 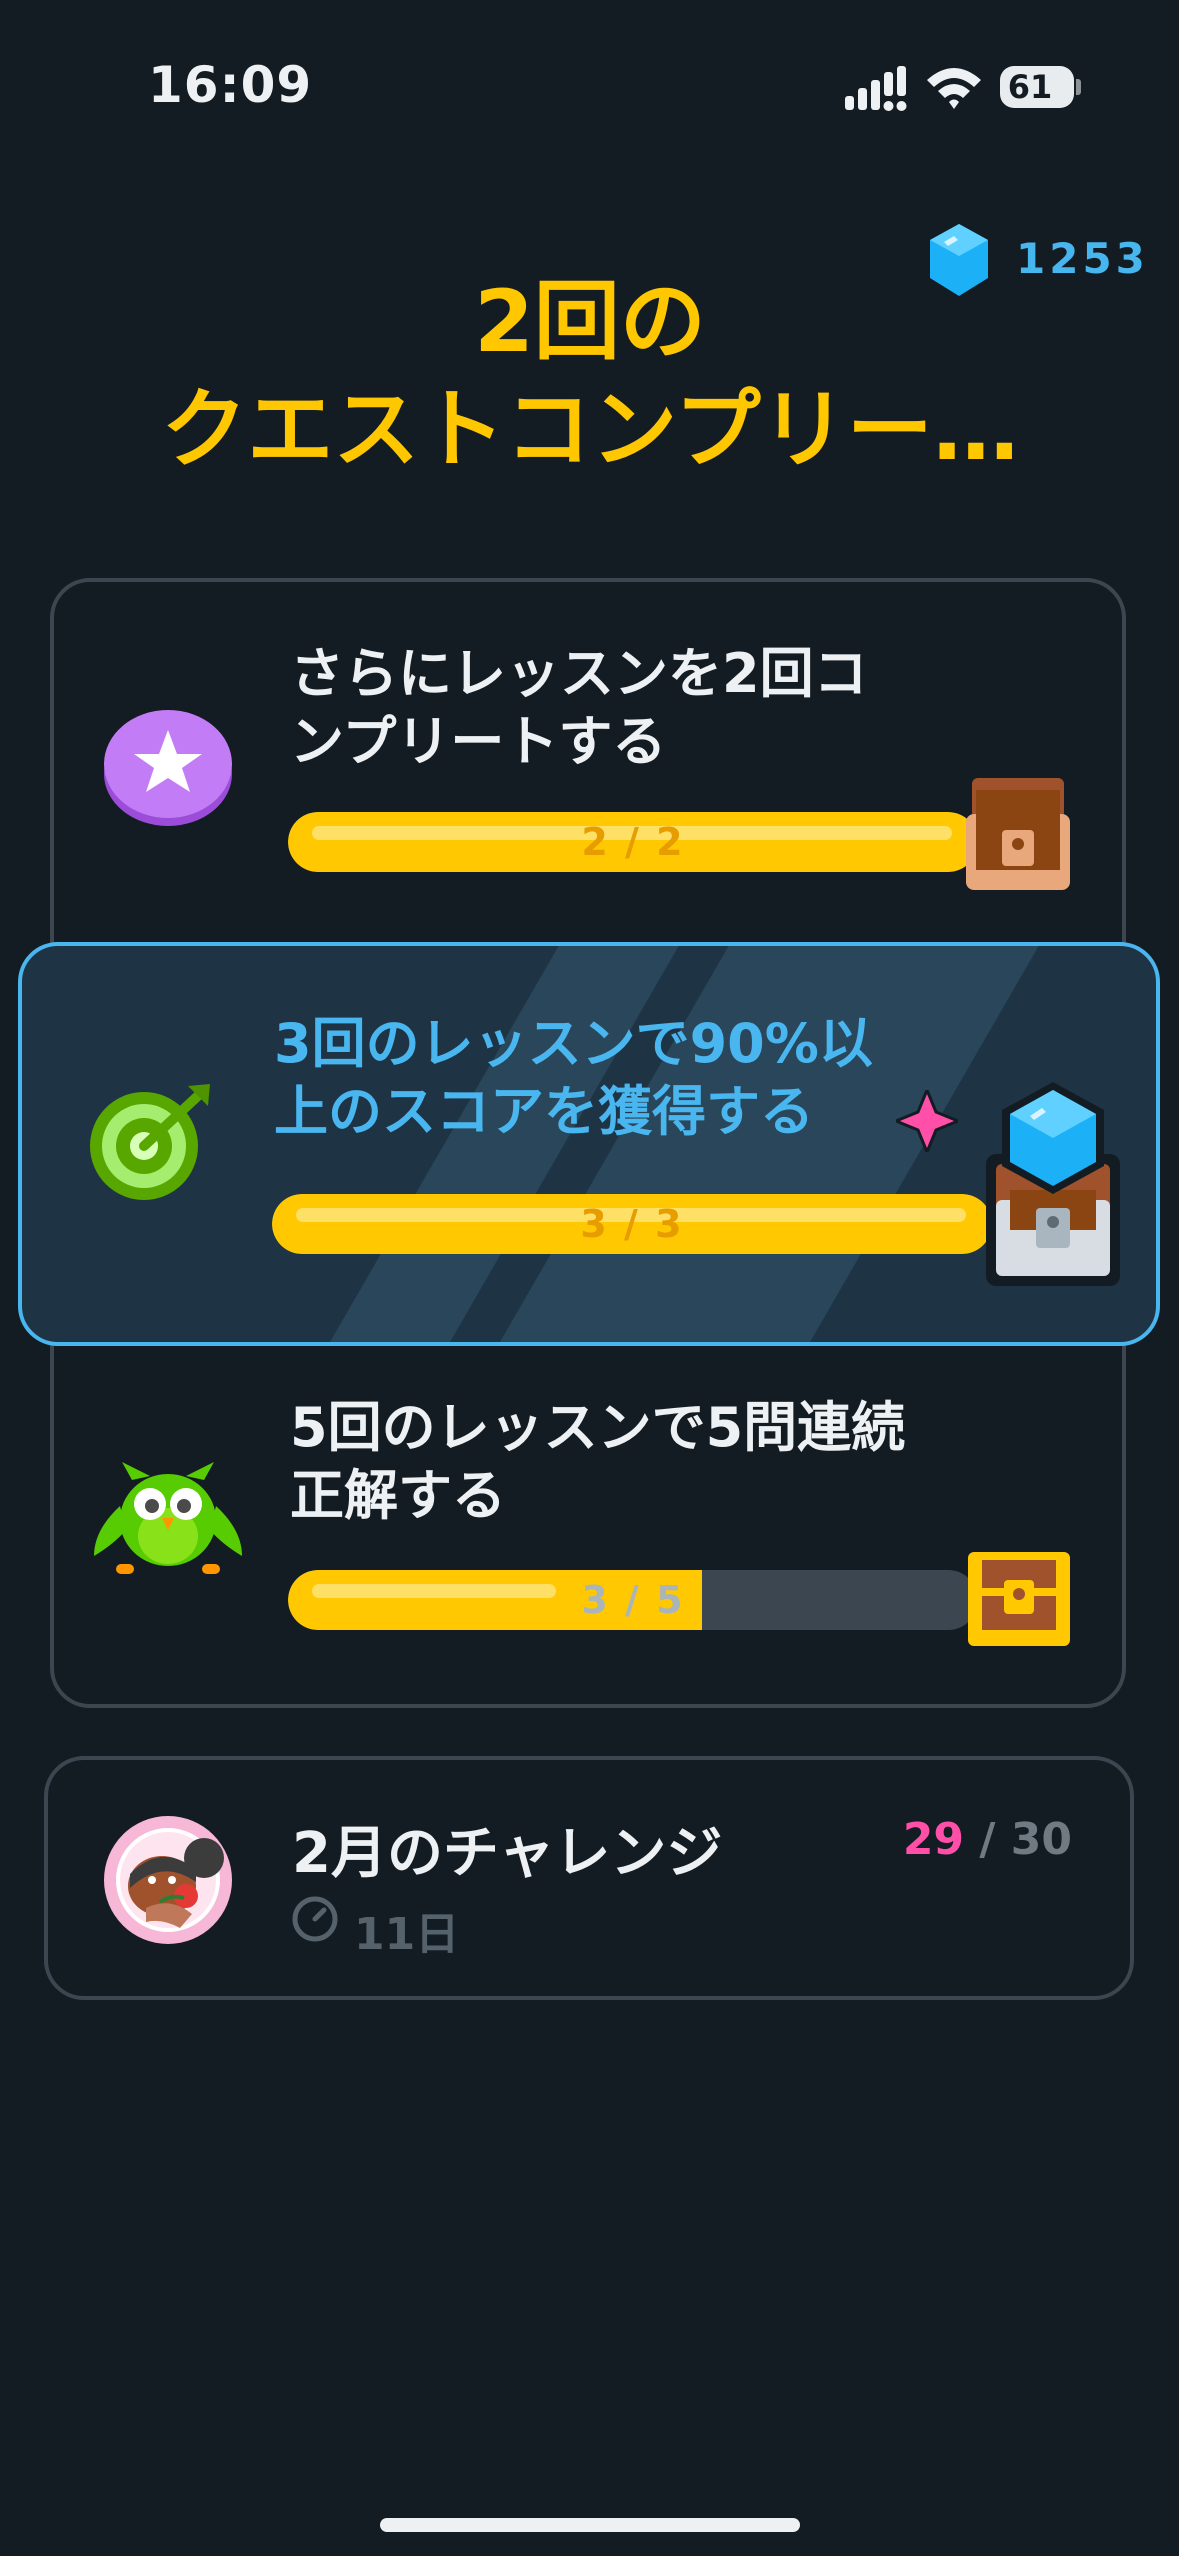 I want to click on challenge-badge-icon, so click(x=168, y=1880).